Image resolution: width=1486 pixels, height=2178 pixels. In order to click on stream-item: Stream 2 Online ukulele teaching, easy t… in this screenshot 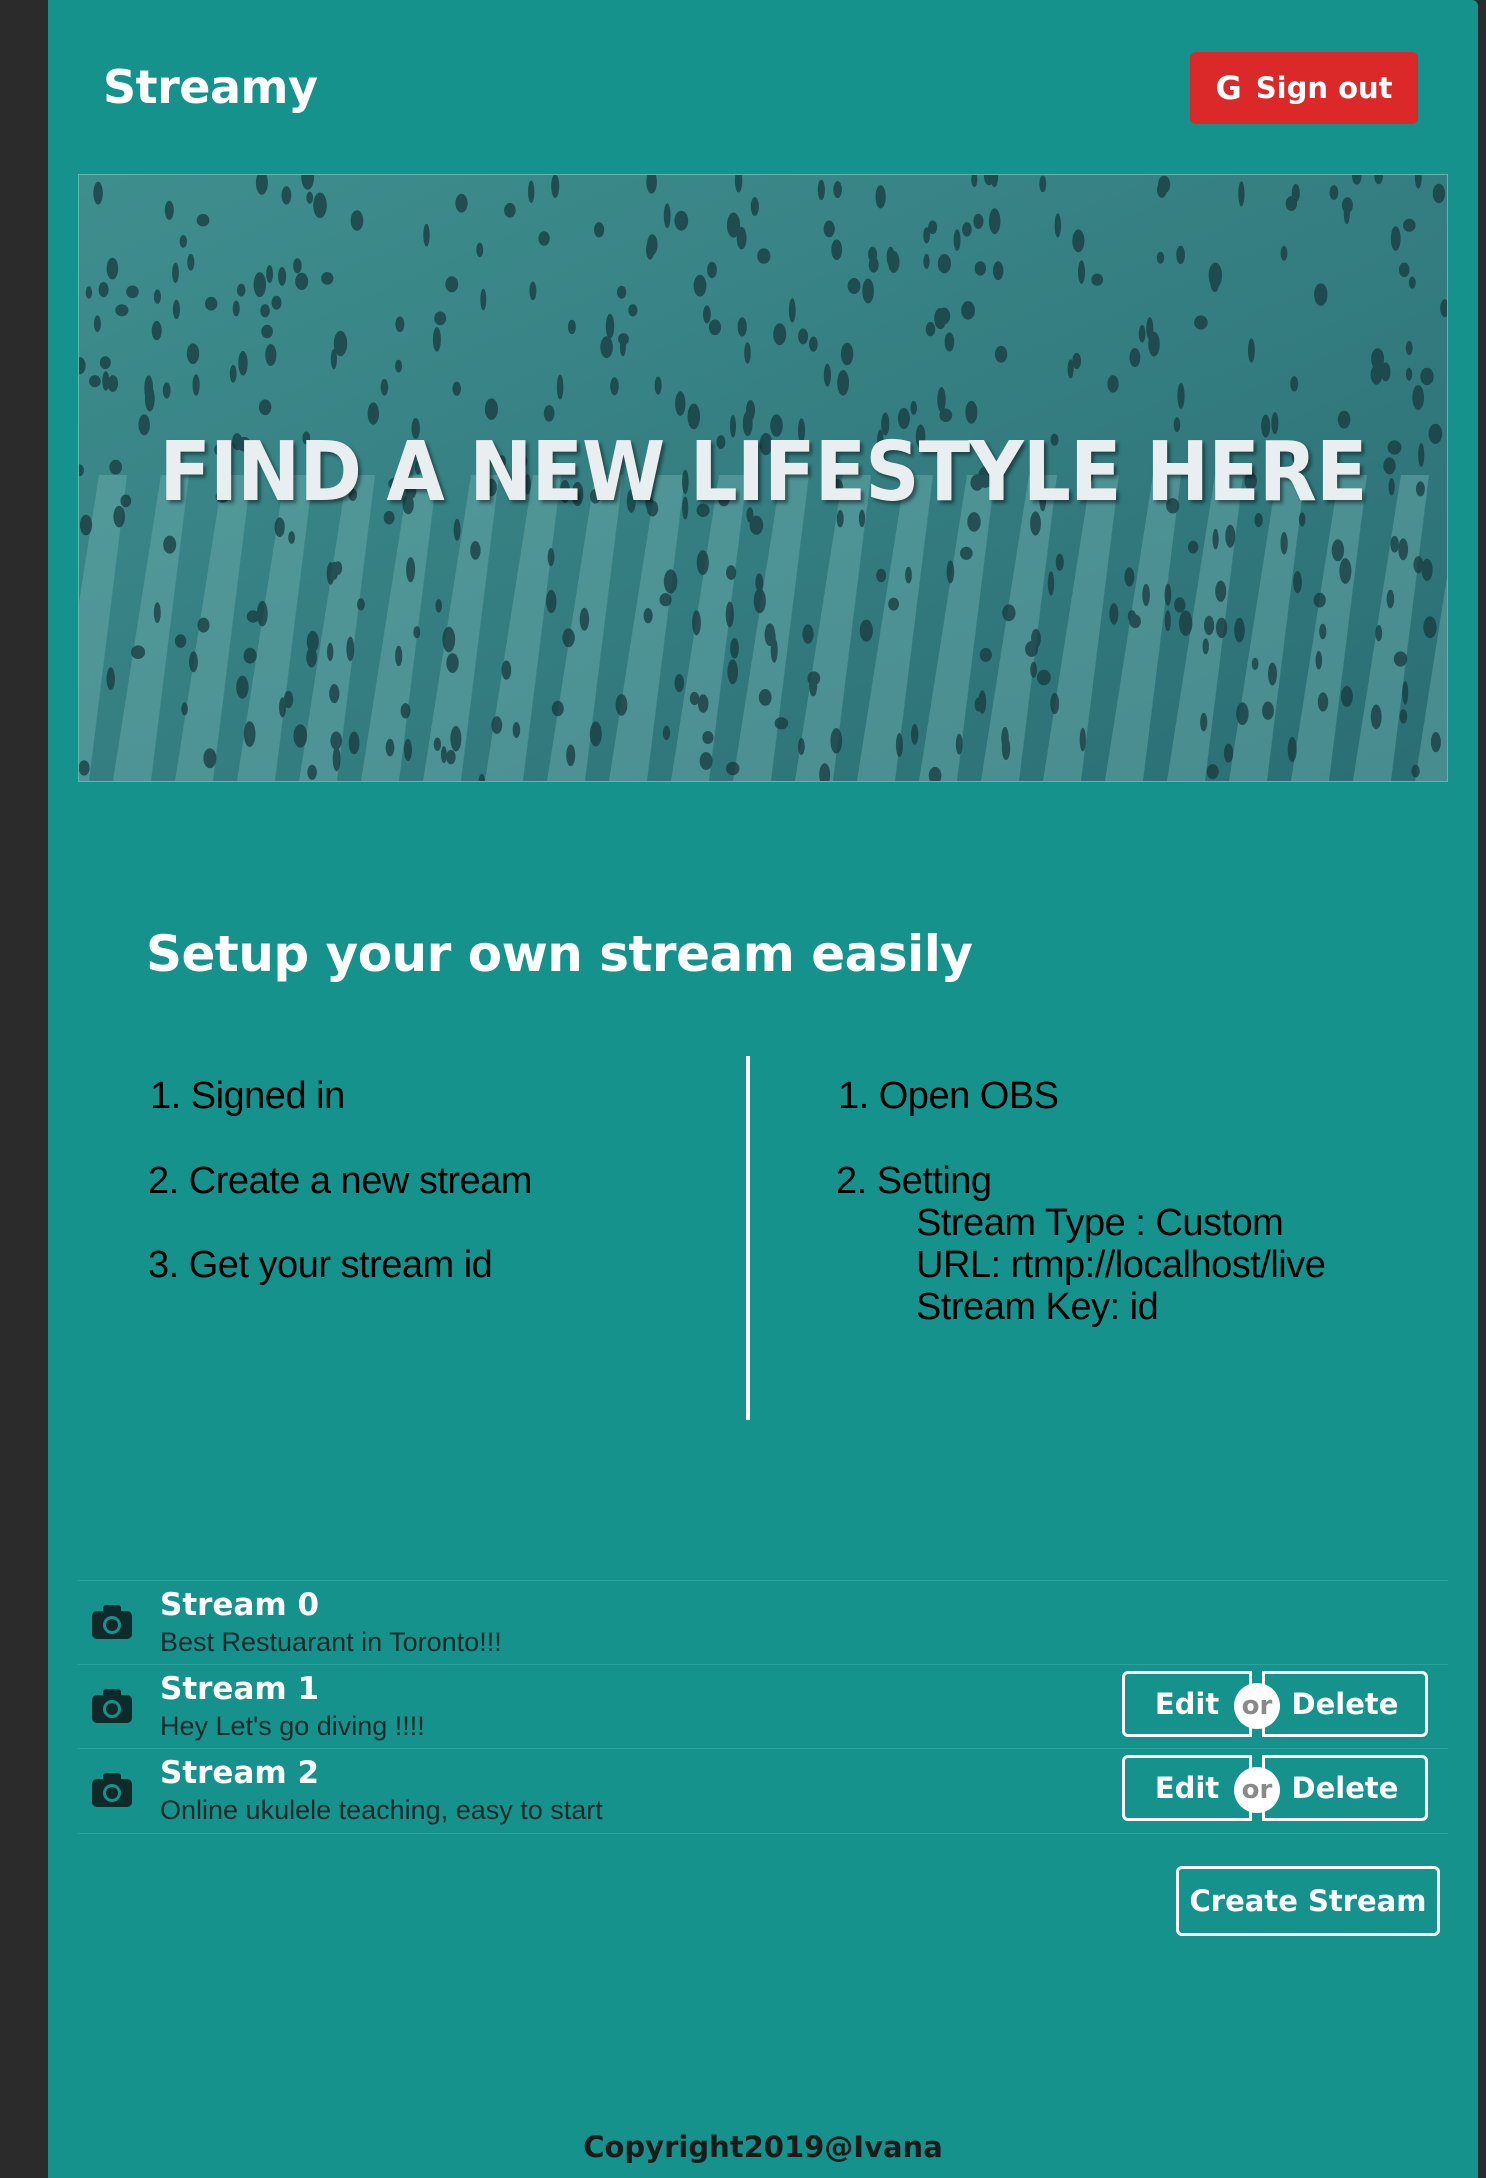, I will do `click(763, 1791)`.